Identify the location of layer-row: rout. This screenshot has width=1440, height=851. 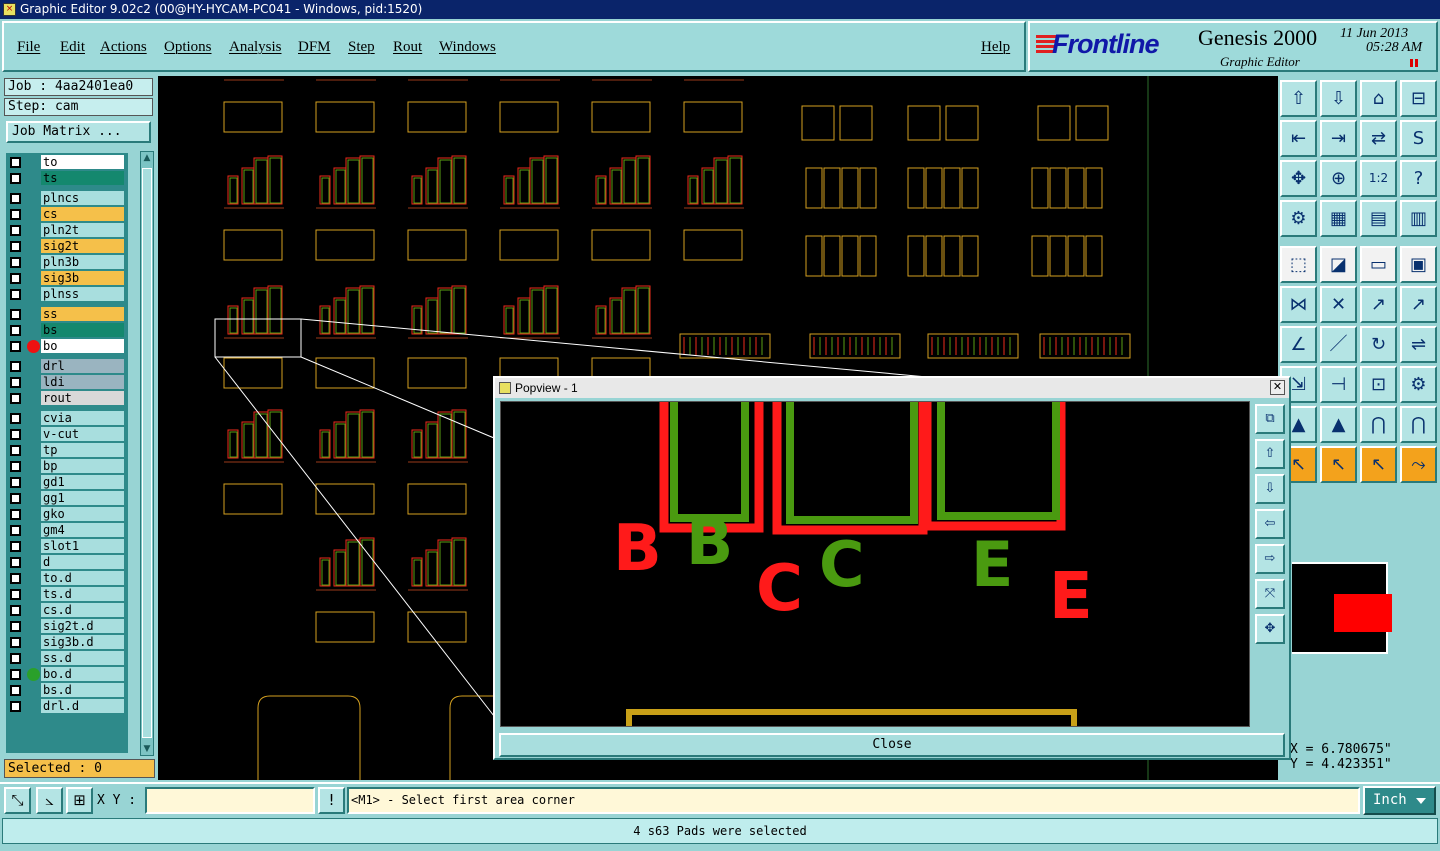
(67, 398).